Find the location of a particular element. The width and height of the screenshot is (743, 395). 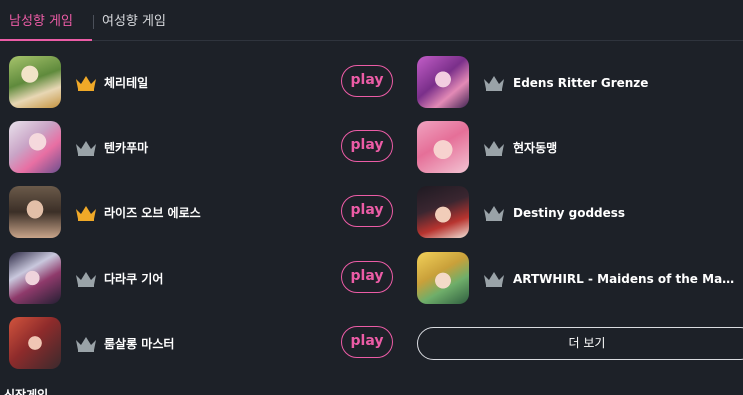

game-category-tabs: 남성향 게임 여성향 게임 is located at coordinates (371, 20).